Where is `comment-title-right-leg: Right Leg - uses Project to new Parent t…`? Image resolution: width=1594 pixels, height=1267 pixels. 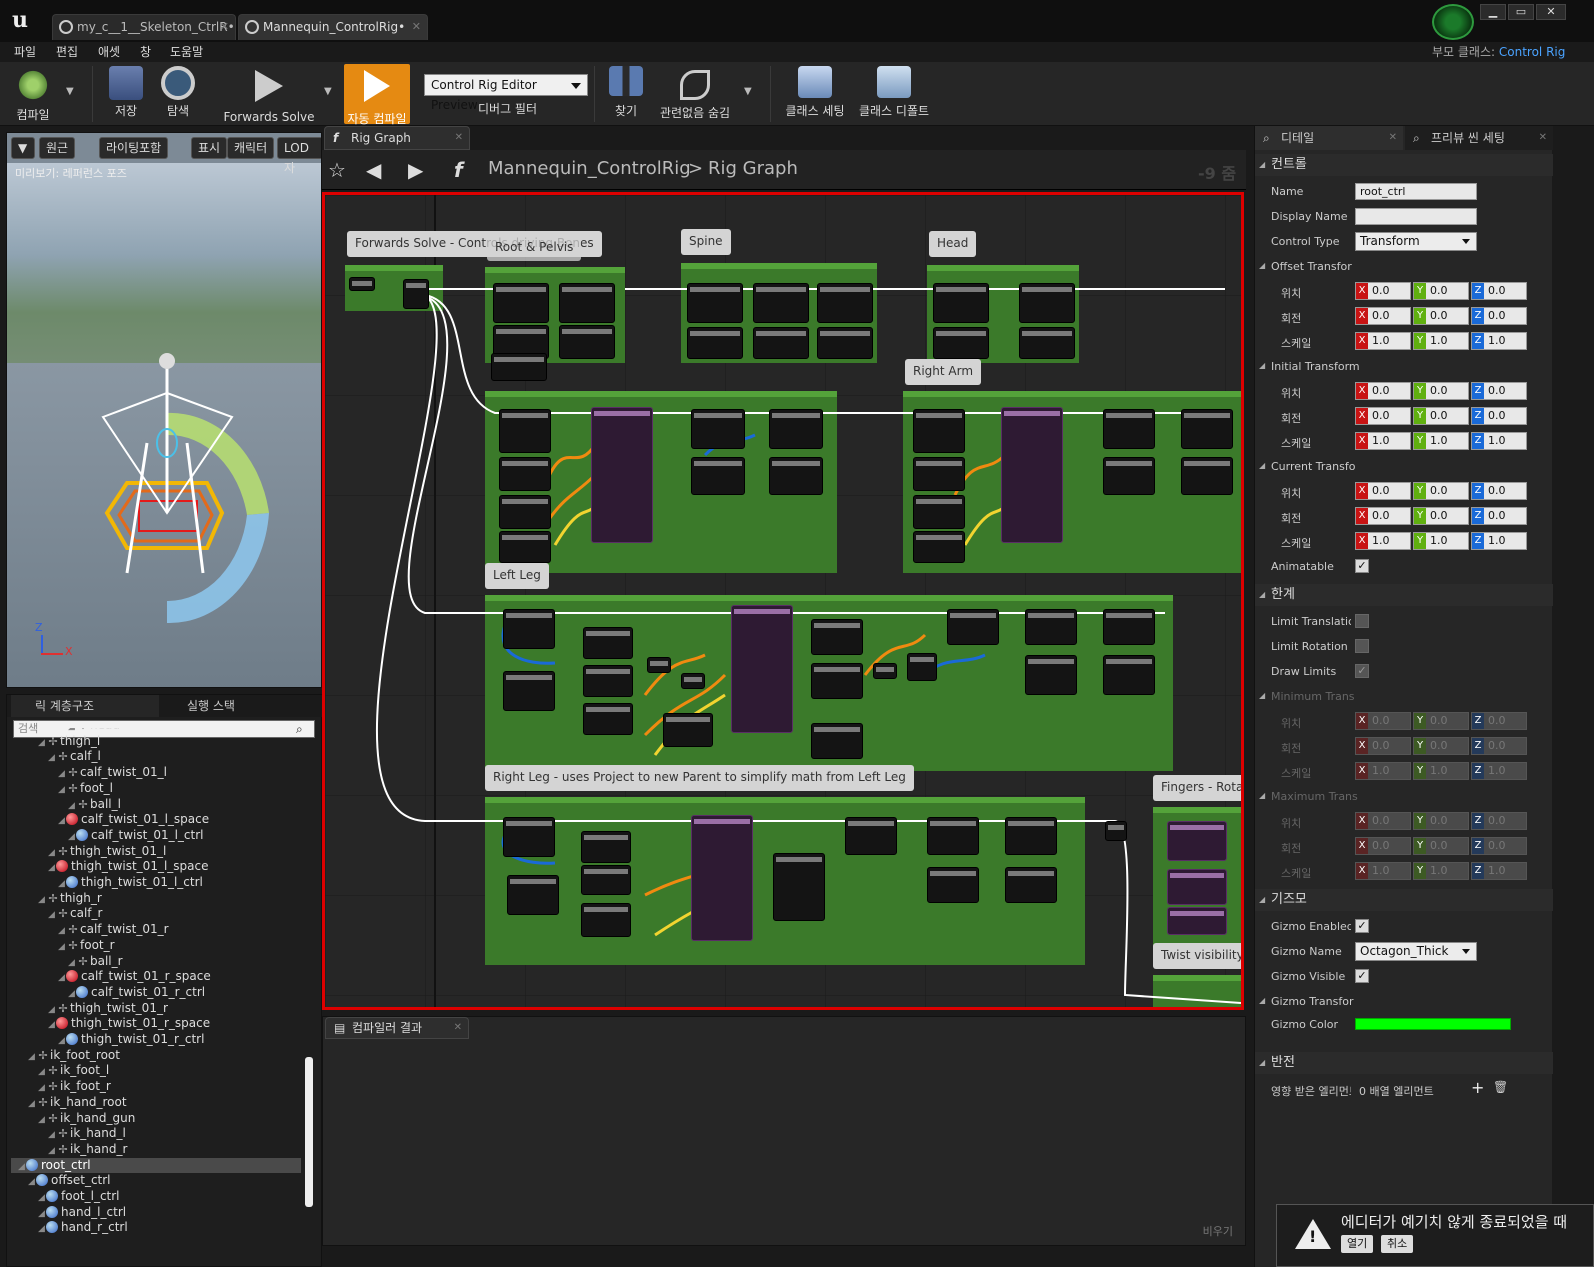 comment-title-right-leg: Right Leg - uses Project to new Parent t… is located at coordinates (699, 778).